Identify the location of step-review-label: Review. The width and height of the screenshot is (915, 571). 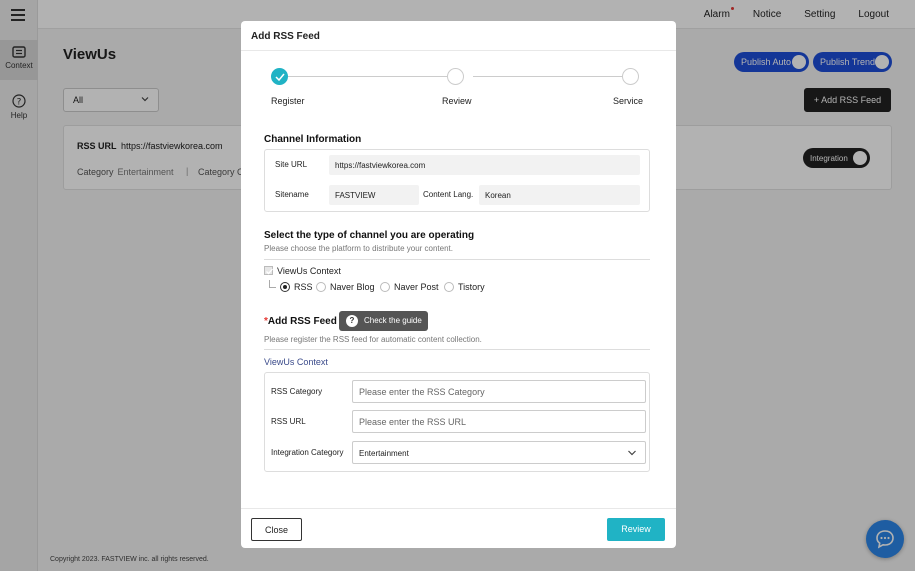
(457, 101).